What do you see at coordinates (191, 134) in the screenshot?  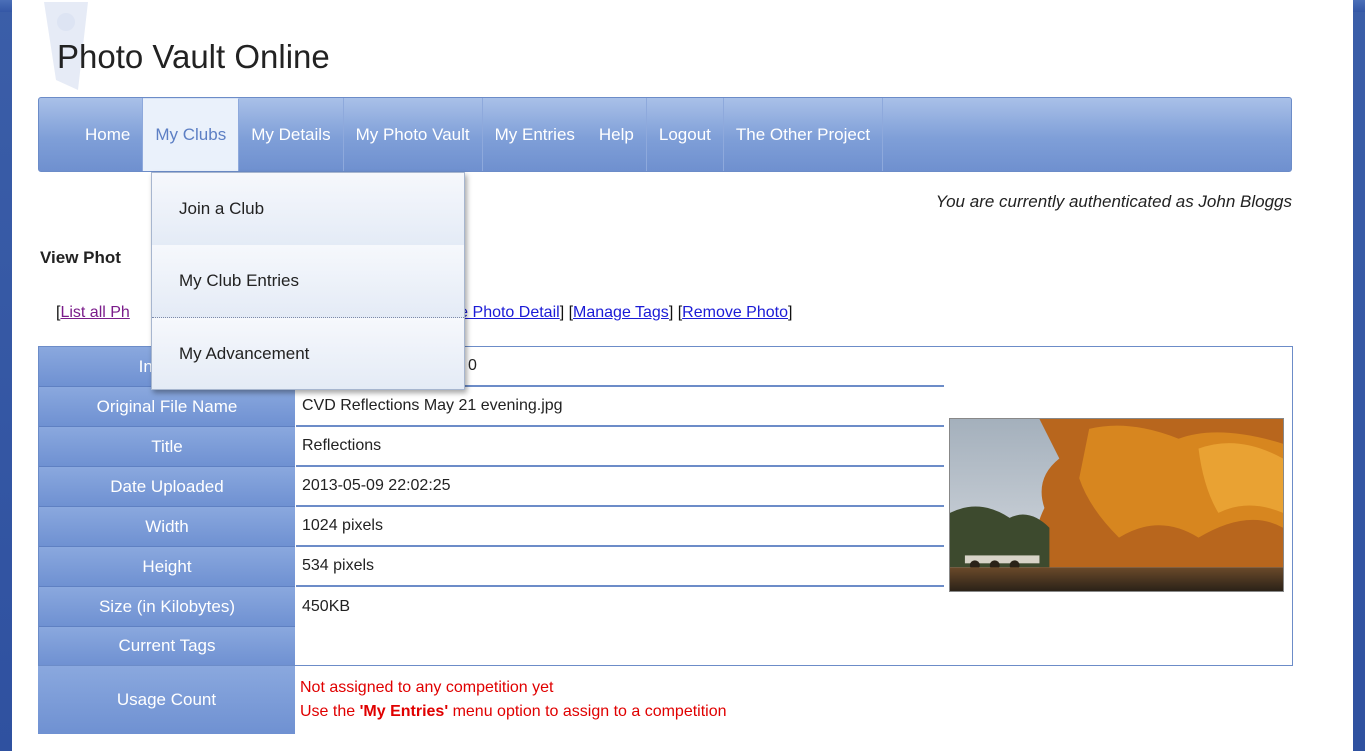 I see `nav-my-clubs: My Clubs` at bounding box center [191, 134].